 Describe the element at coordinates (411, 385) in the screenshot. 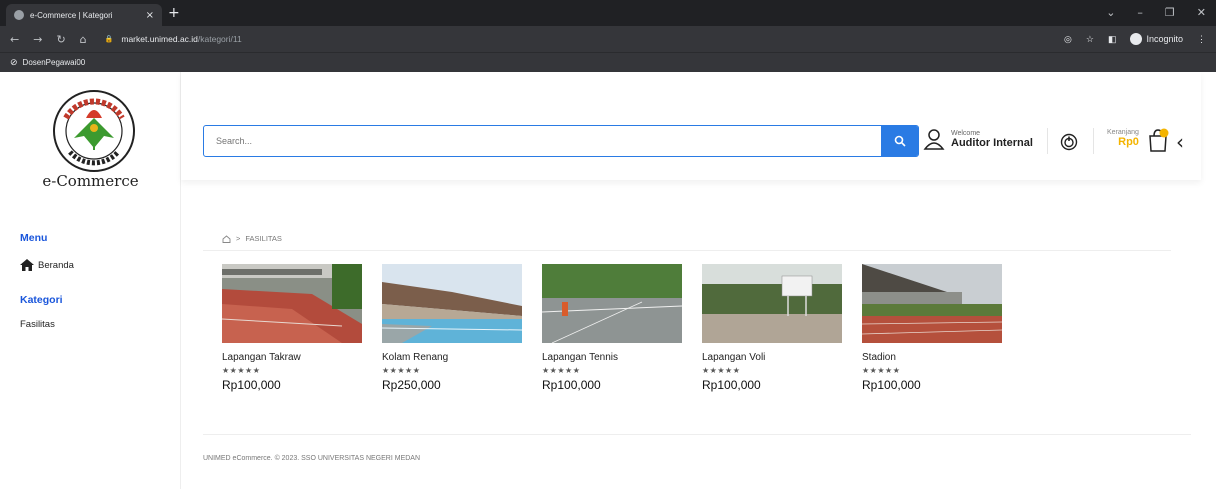

I see `product-price: Rp250,000` at that location.